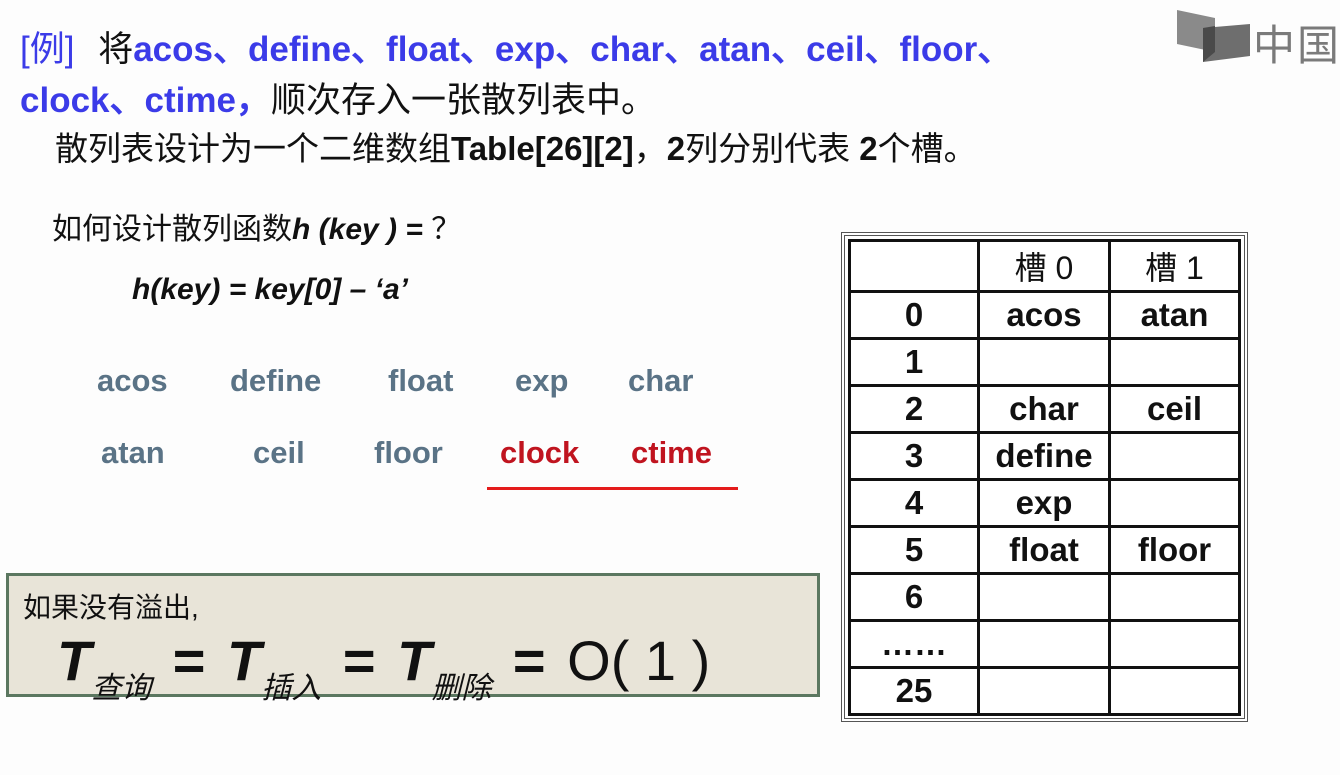 The height and width of the screenshot is (775, 1340). Describe the element at coordinates (1296, 45) in the screenshot. I see `logo-text: 中国大` at that location.